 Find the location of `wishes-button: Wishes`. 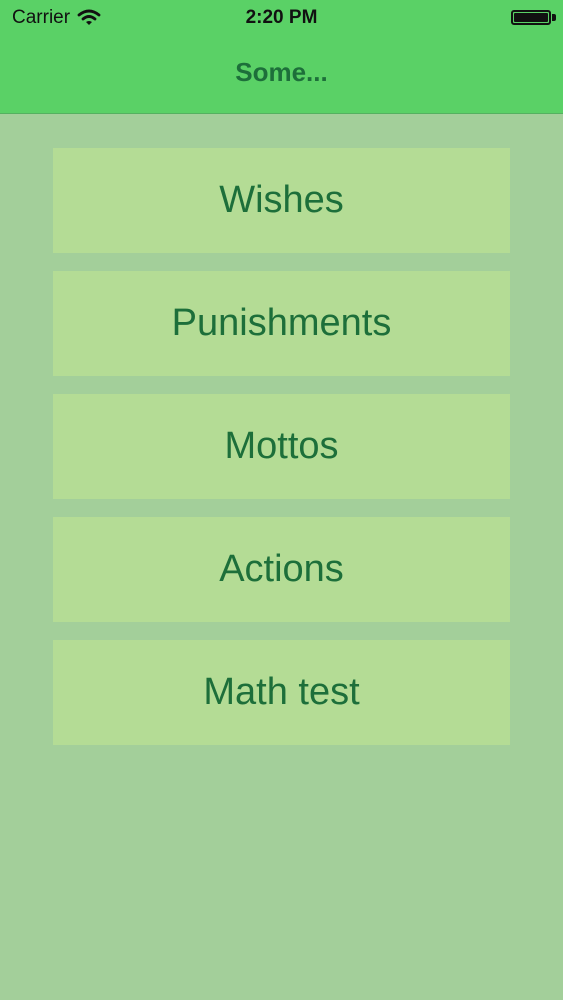

wishes-button: Wishes is located at coordinates (281, 200).